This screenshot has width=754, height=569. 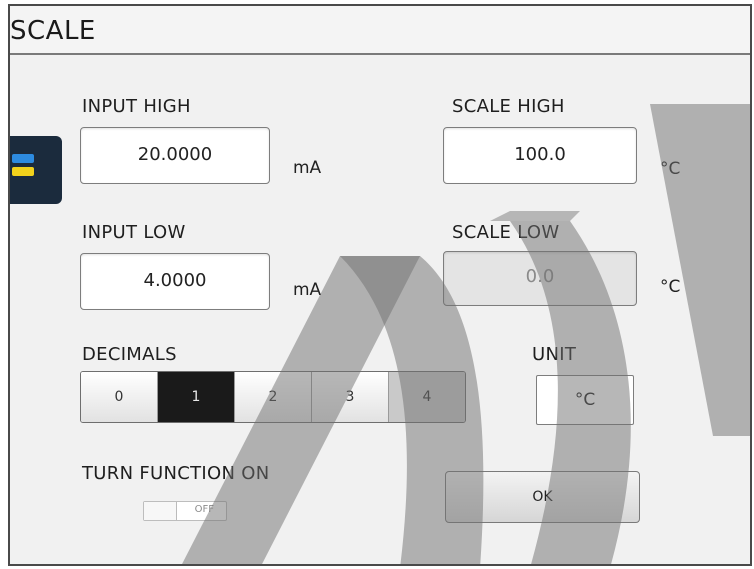 What do you see at coordinates (160, 511) in the screenshot?
I see `toggle-knob` at bounding box center [160, 511].